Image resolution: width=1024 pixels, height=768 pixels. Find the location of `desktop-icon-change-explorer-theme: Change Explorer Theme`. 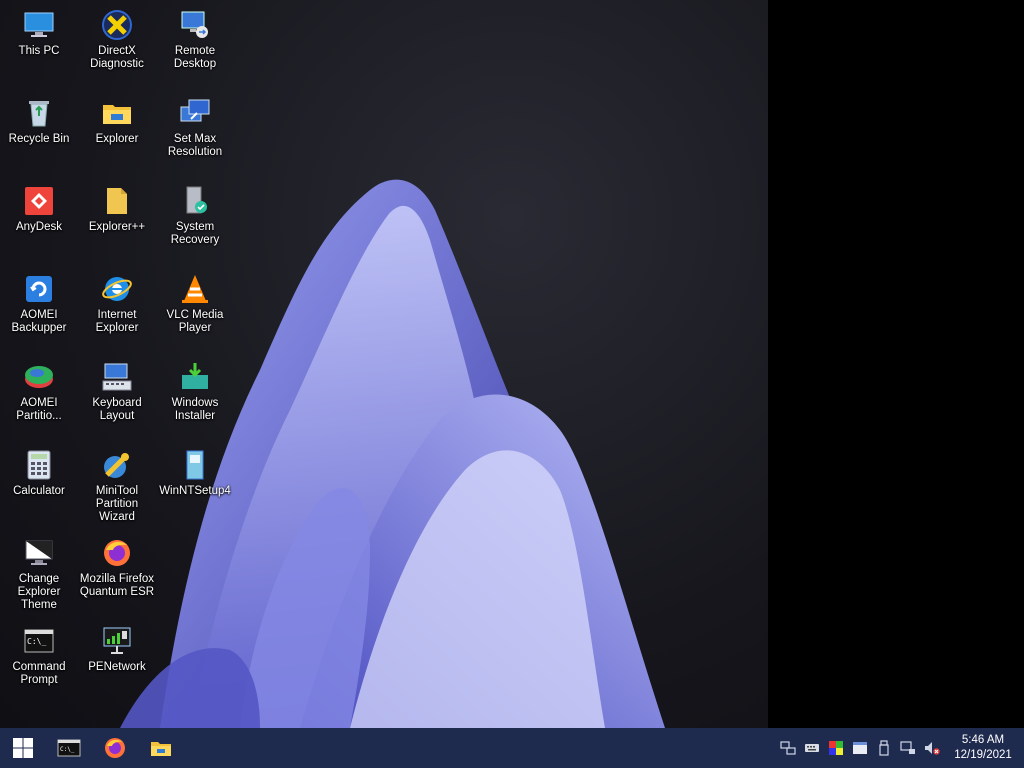

desktop-icon-change-explorer-theme: Change Explorer Theme is located at coordinates (39, 576).